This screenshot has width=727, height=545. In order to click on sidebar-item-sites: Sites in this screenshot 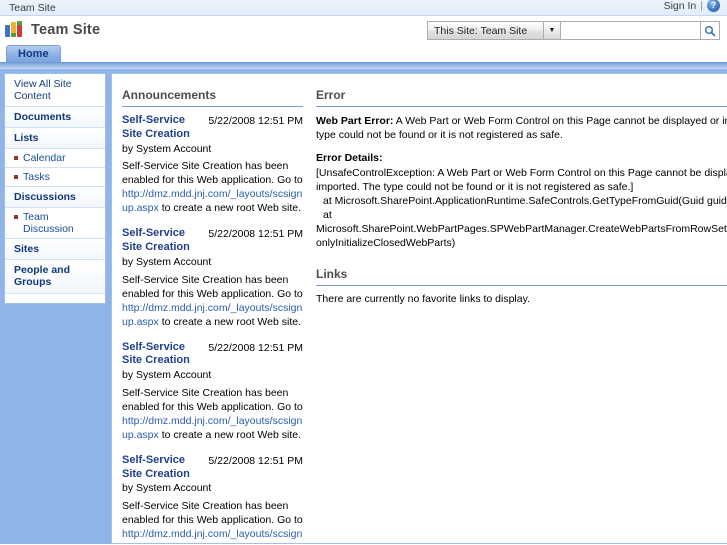, I will do `click(55, 250)`.